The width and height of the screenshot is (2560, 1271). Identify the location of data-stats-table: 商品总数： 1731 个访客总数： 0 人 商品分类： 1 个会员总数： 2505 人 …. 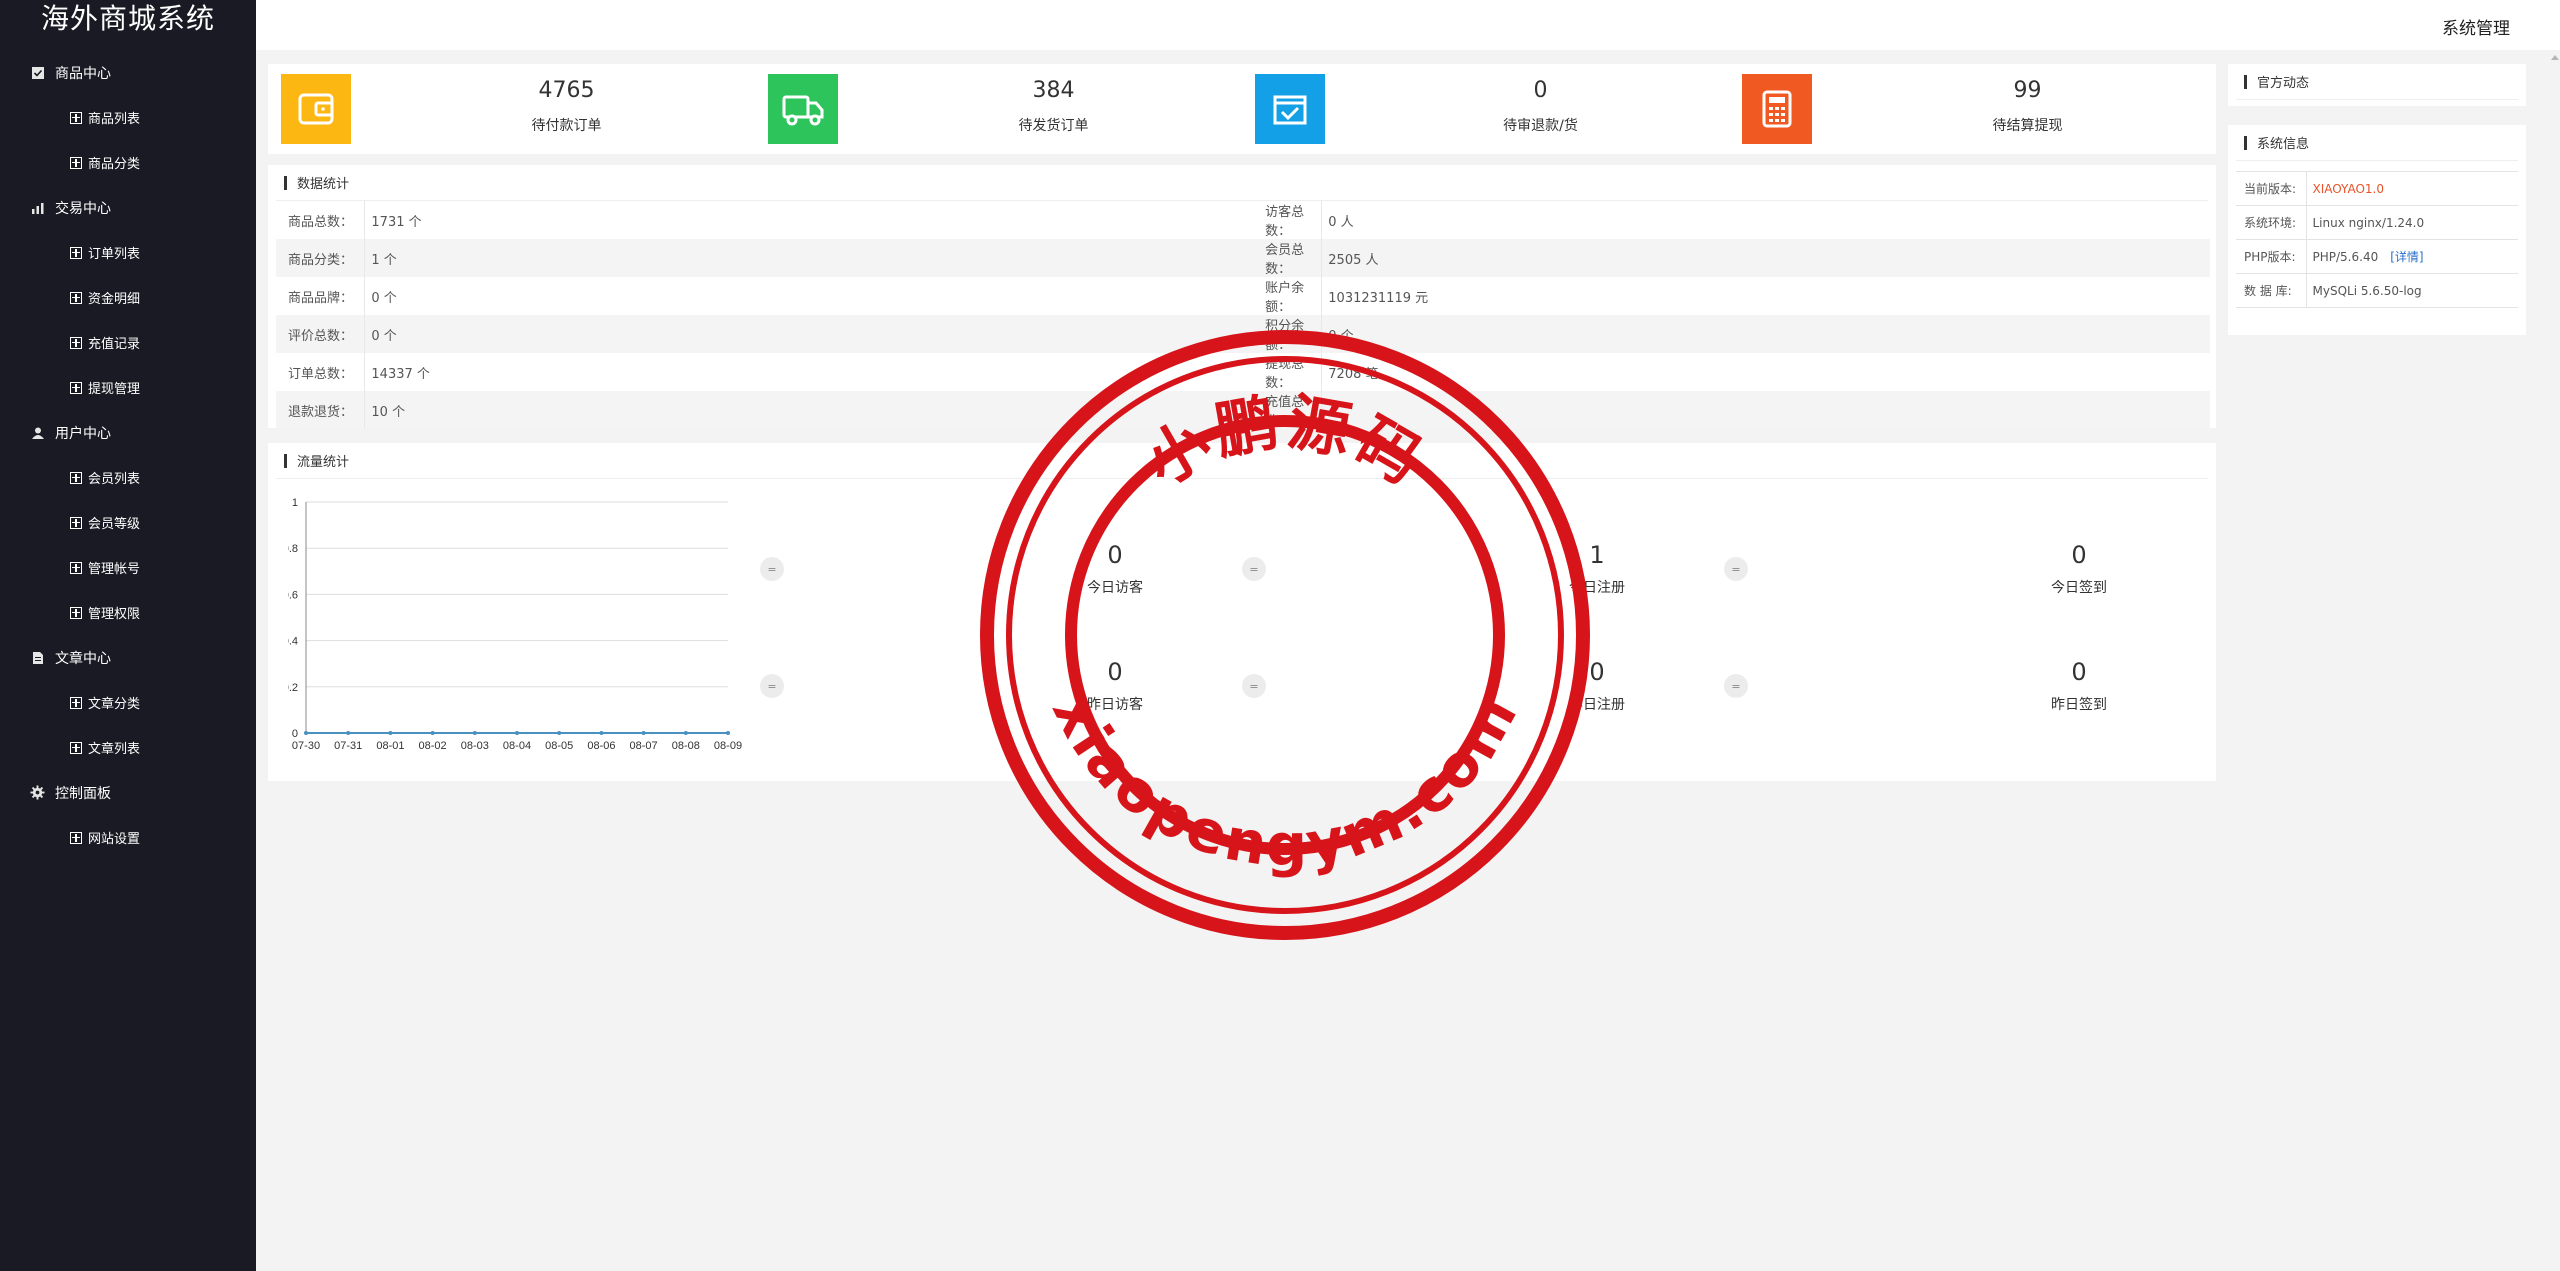
(1243, 315).